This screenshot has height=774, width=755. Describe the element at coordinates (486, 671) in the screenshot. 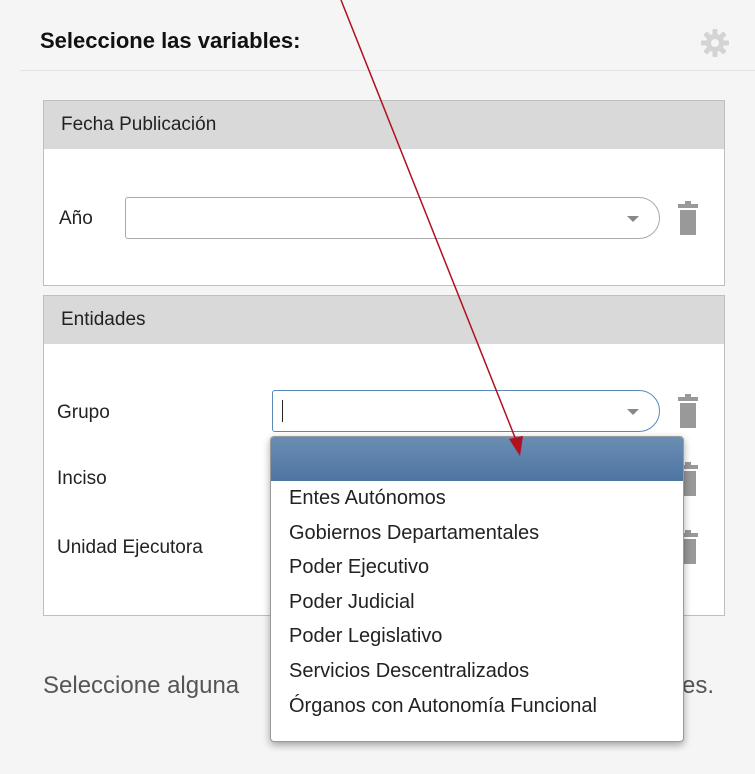

I see `dropdown-option: Servicios Descentralizados` at that location.